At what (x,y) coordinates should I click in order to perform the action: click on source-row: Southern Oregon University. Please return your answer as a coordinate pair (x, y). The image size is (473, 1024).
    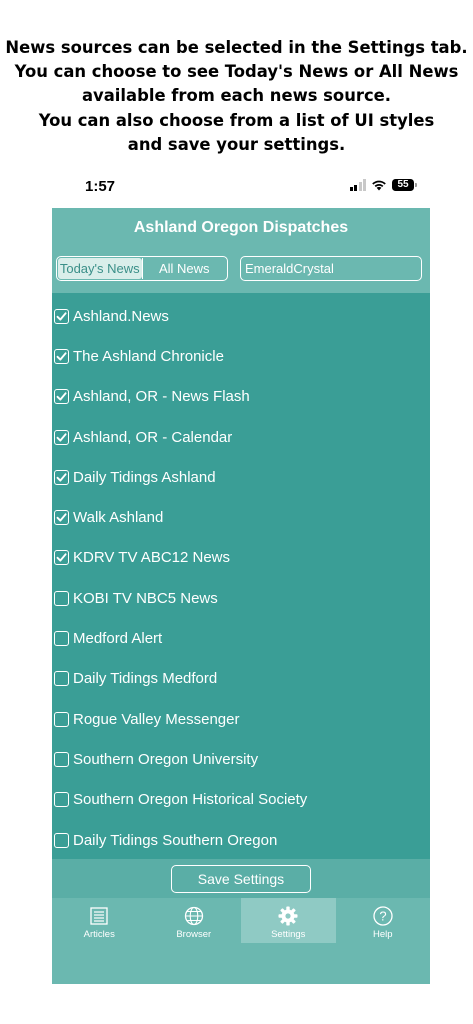
    Looking at the image, I should click on (241, 759).